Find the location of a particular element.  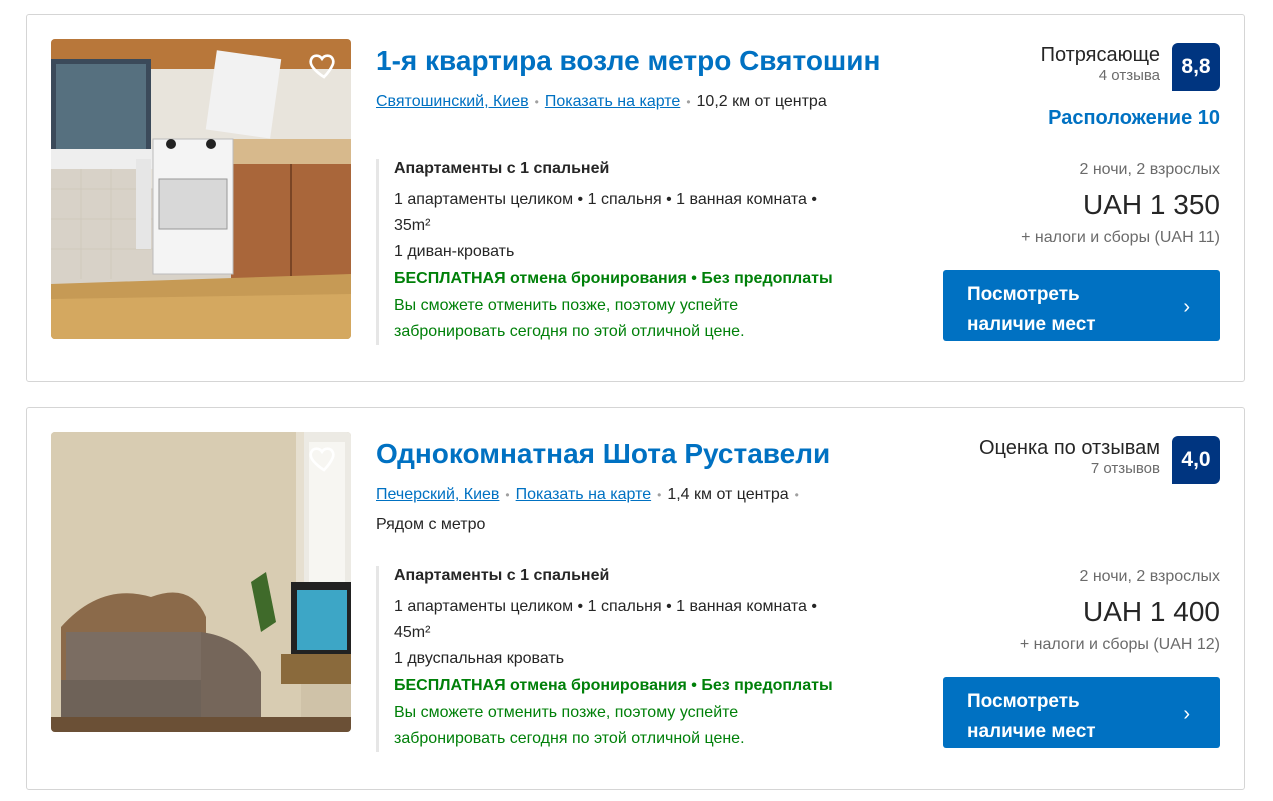

review-score: Оценка по отзывам 7 отзывов 4,0 is located at coordinates (1099, 460).